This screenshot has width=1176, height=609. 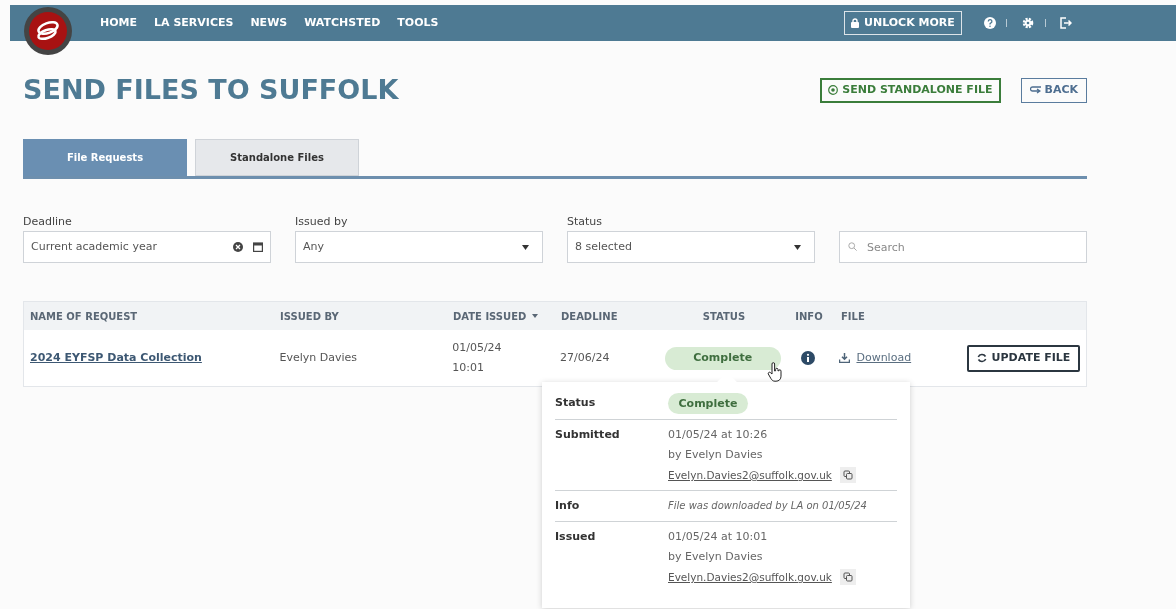 I want to click on column-header: FILE, so click(x=853, y=316).